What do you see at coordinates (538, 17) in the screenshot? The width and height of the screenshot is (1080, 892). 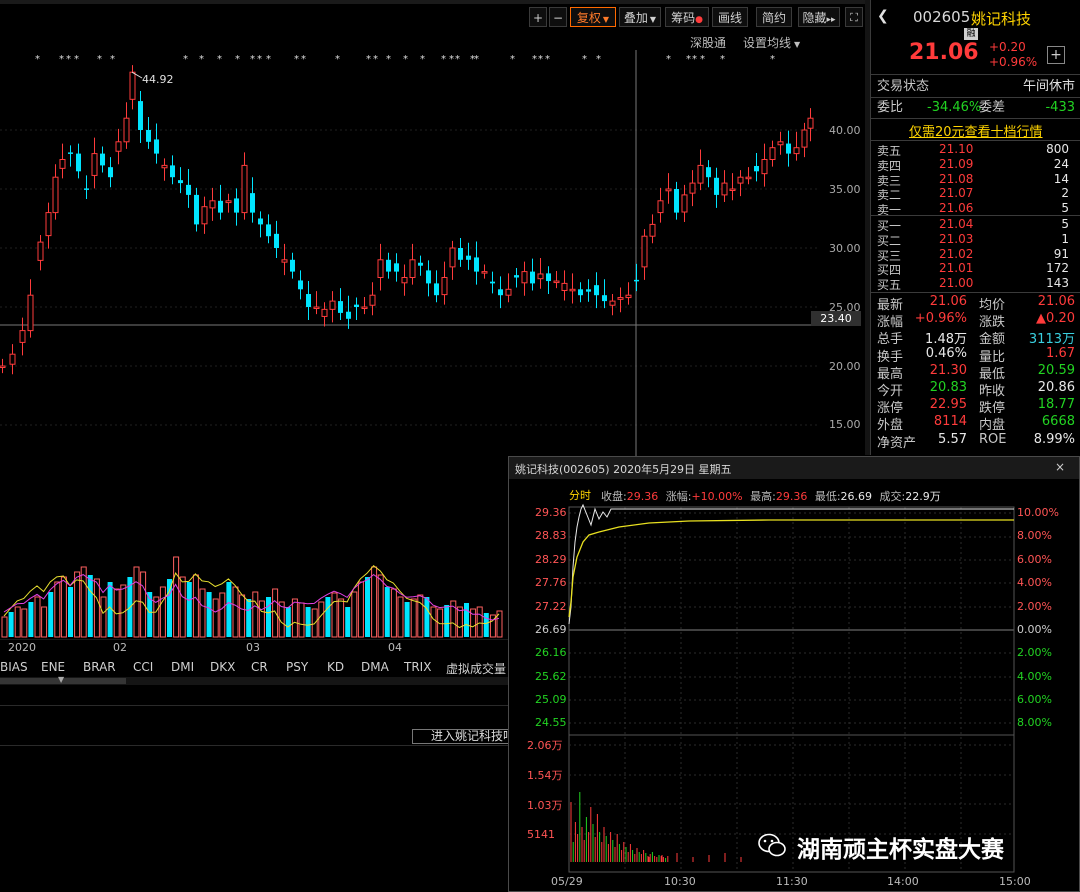 I see `zoom-in-button: +` at bounding box center [538, 17].